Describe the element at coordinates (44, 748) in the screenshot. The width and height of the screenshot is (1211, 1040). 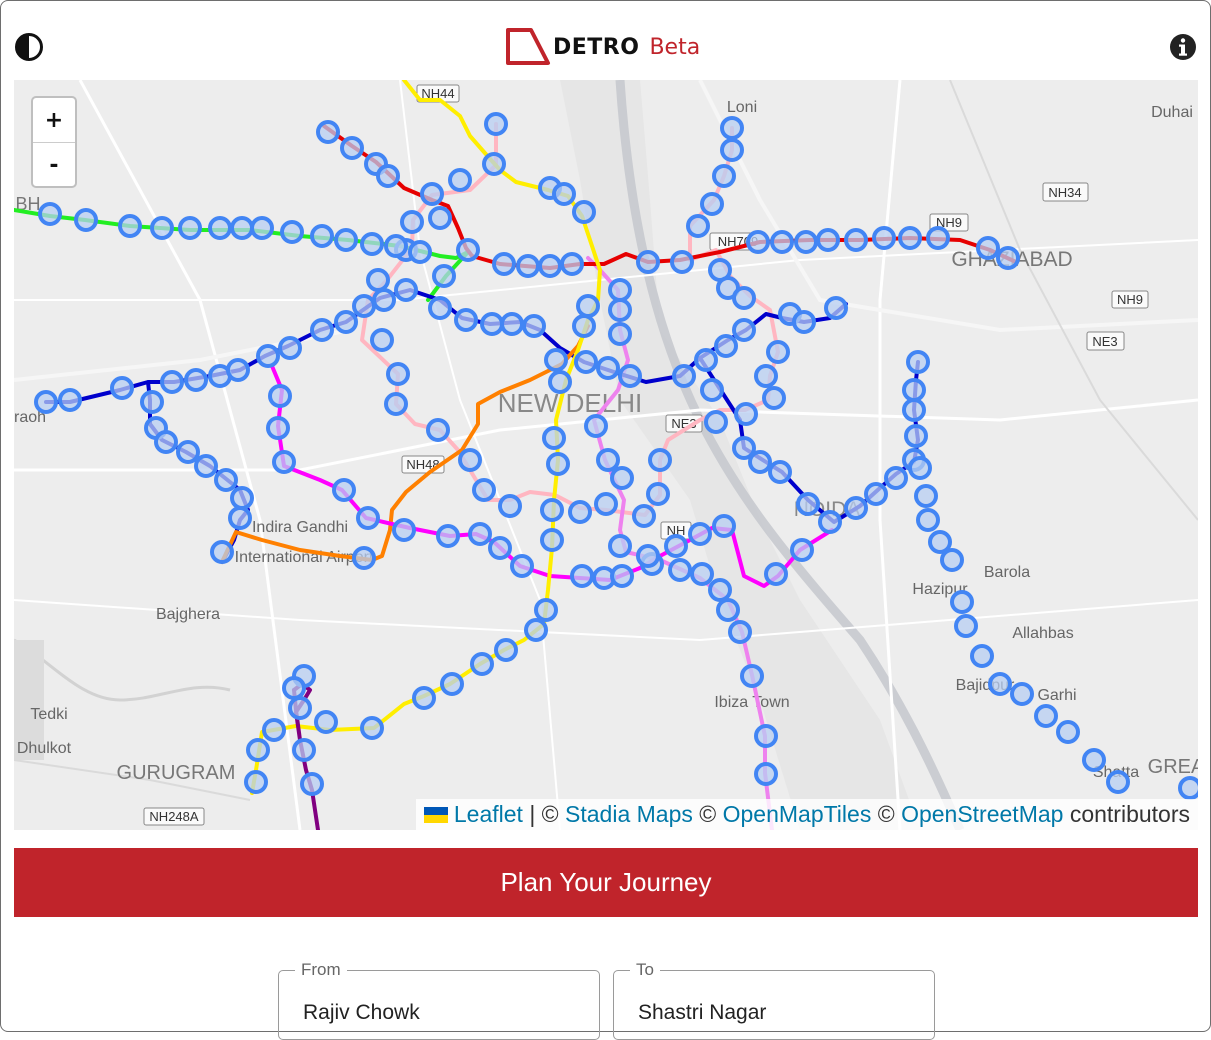
I see `svg-text: Dhulkot` at that location.